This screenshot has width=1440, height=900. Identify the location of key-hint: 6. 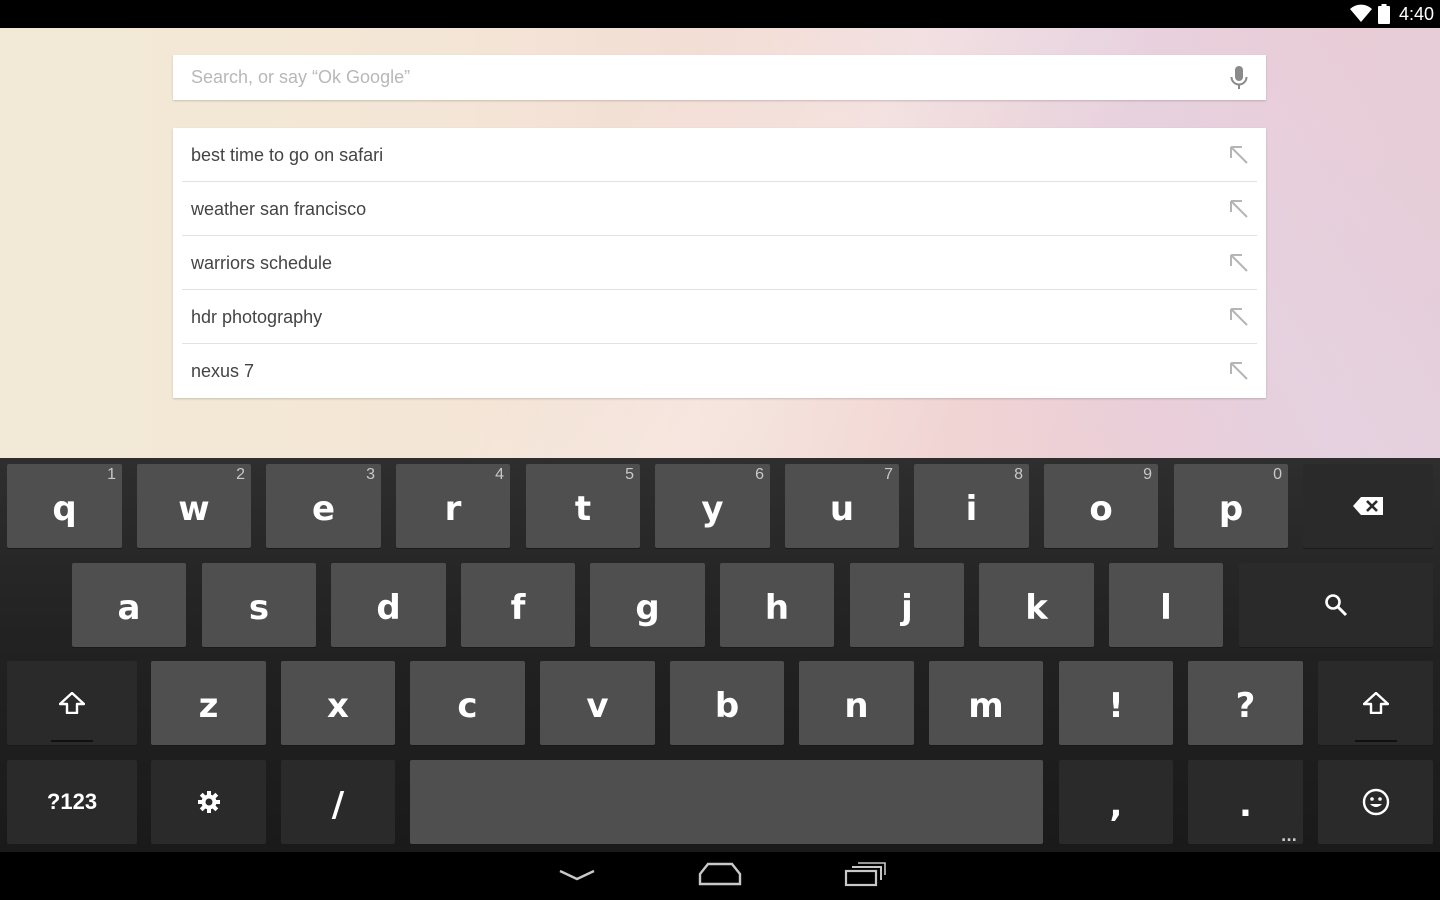
(759, 474).